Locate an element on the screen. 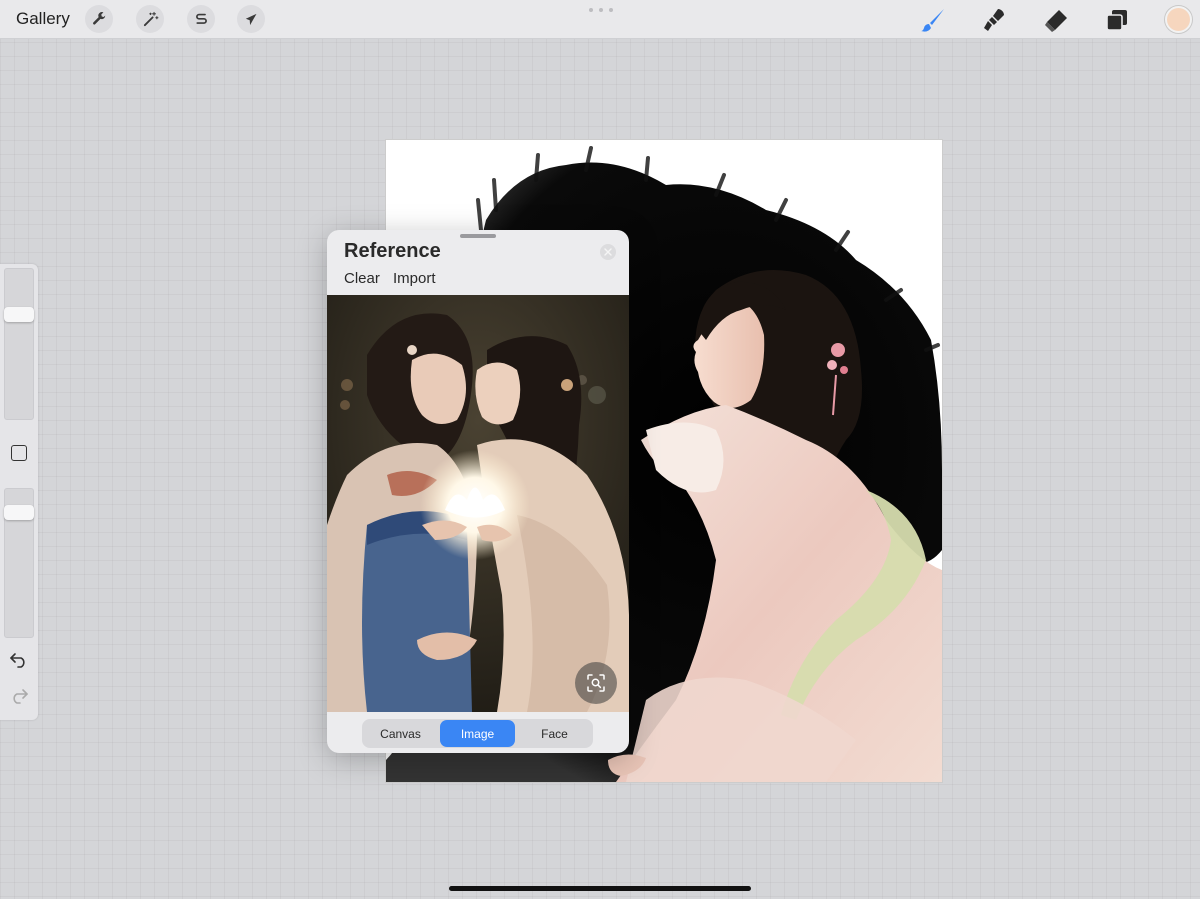 This screenshot has width=1200, height=899. left-sidebar is located at coordinates (19, 492).